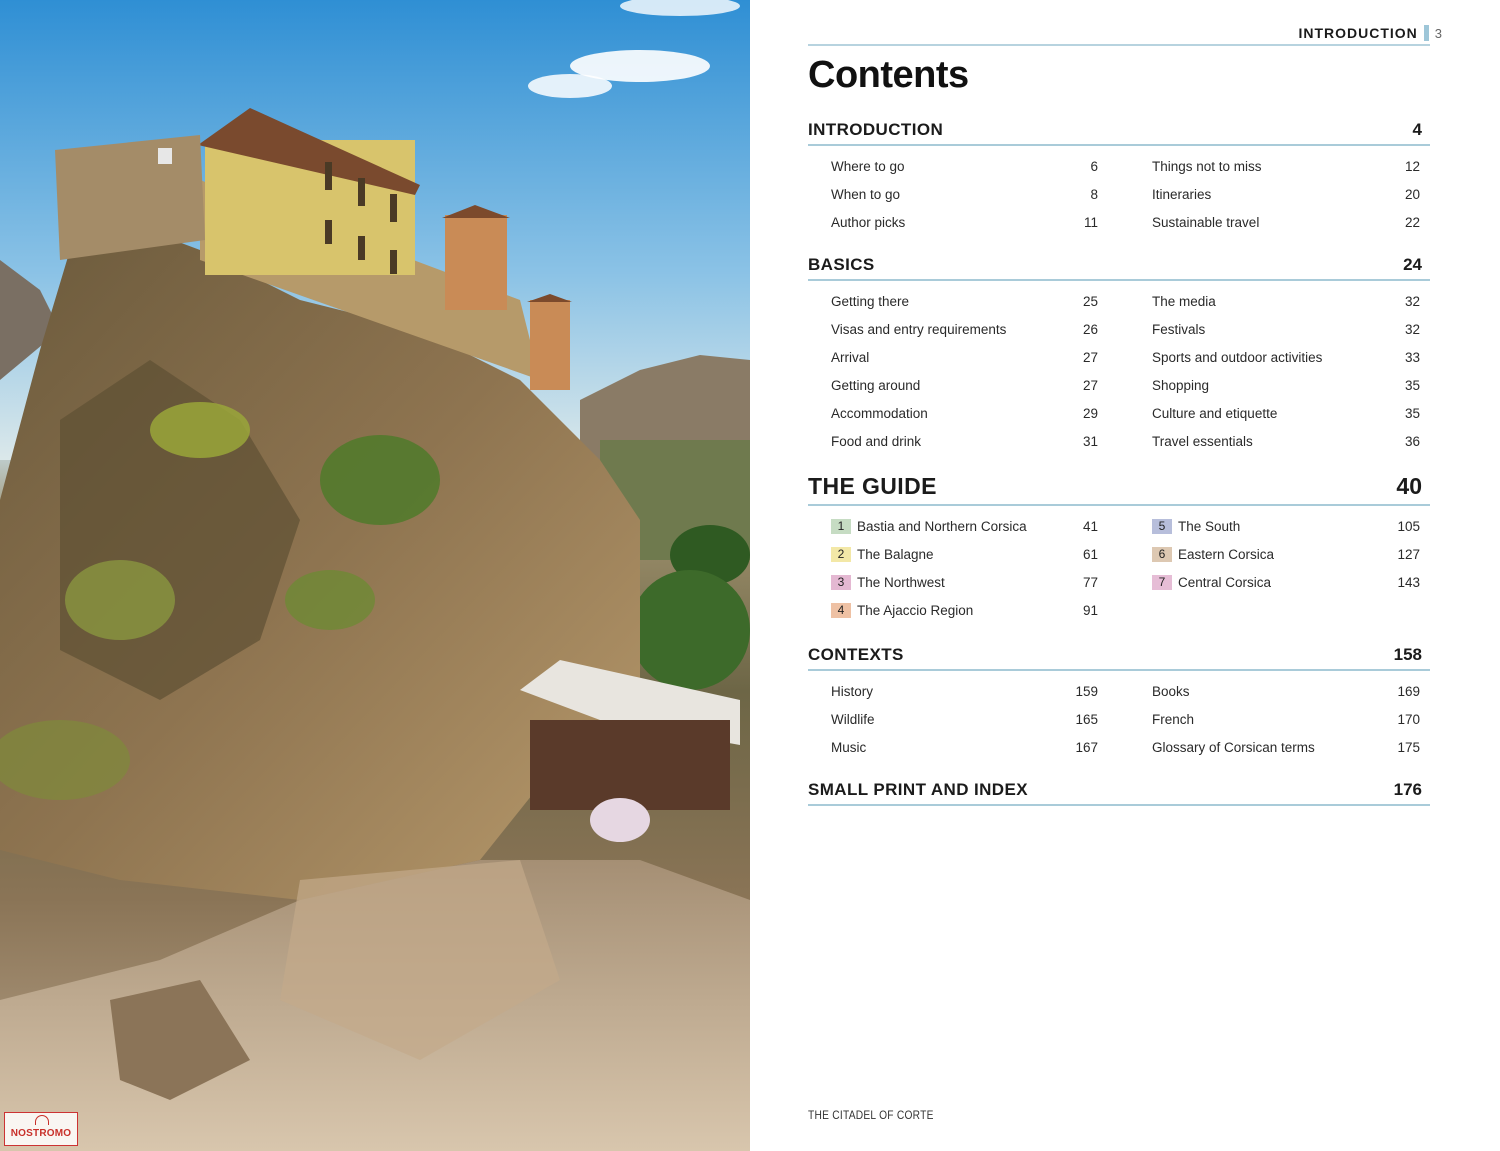  Describe the element at coordinates (1291, 385) in the screenshot. I see `toc-entry: Shopping 35` at that location.